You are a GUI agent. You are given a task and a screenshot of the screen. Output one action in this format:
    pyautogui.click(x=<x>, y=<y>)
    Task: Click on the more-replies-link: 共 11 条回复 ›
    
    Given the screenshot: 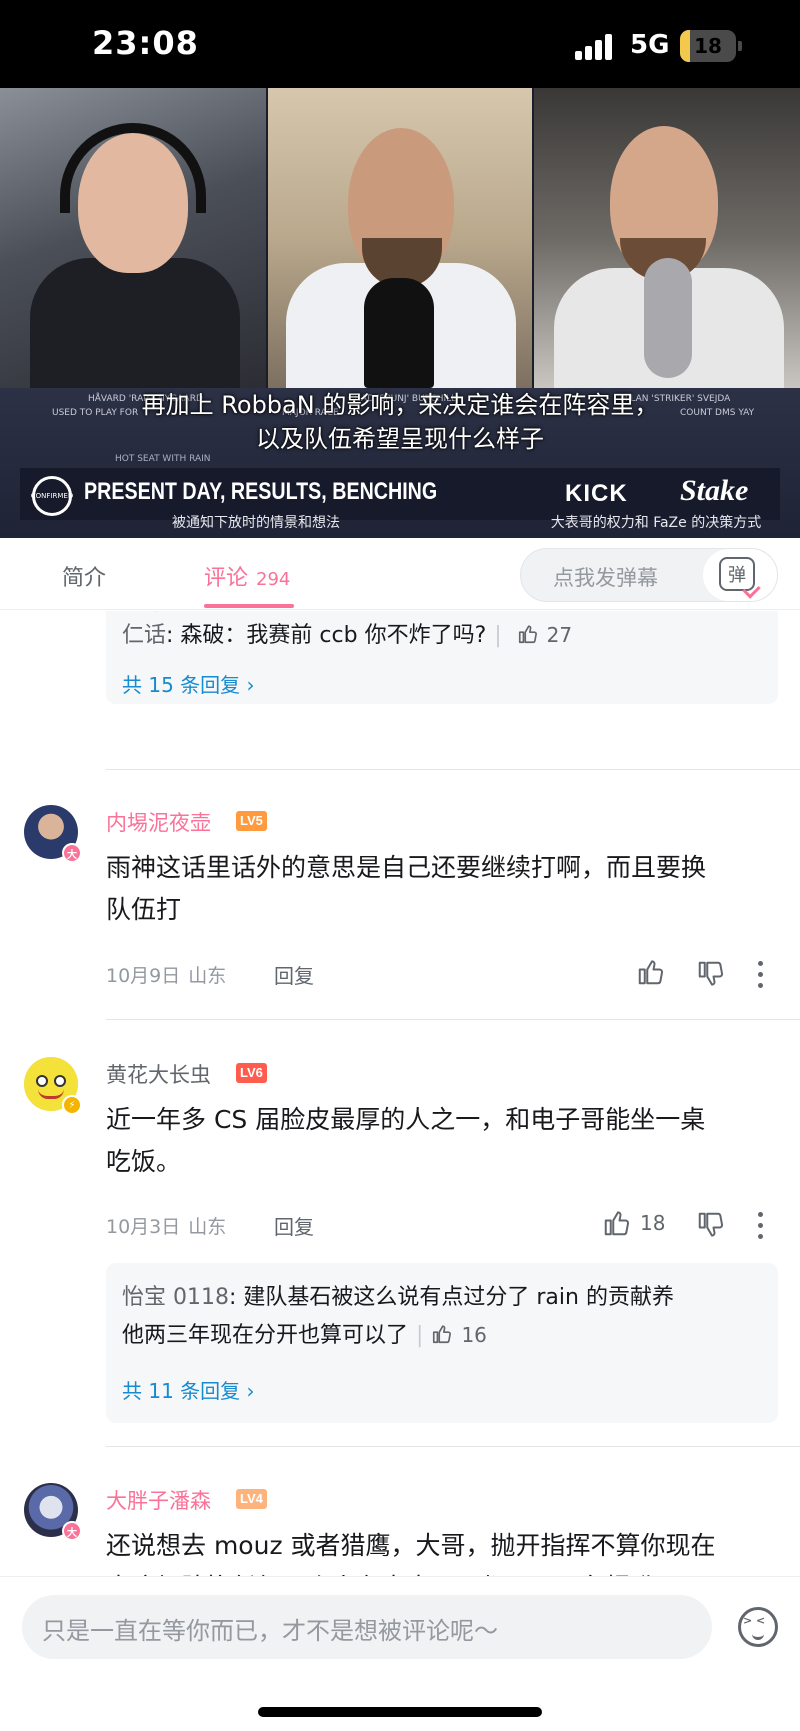 What is the action you would take?
    pyautogui.click(x=188, y=1389)
    